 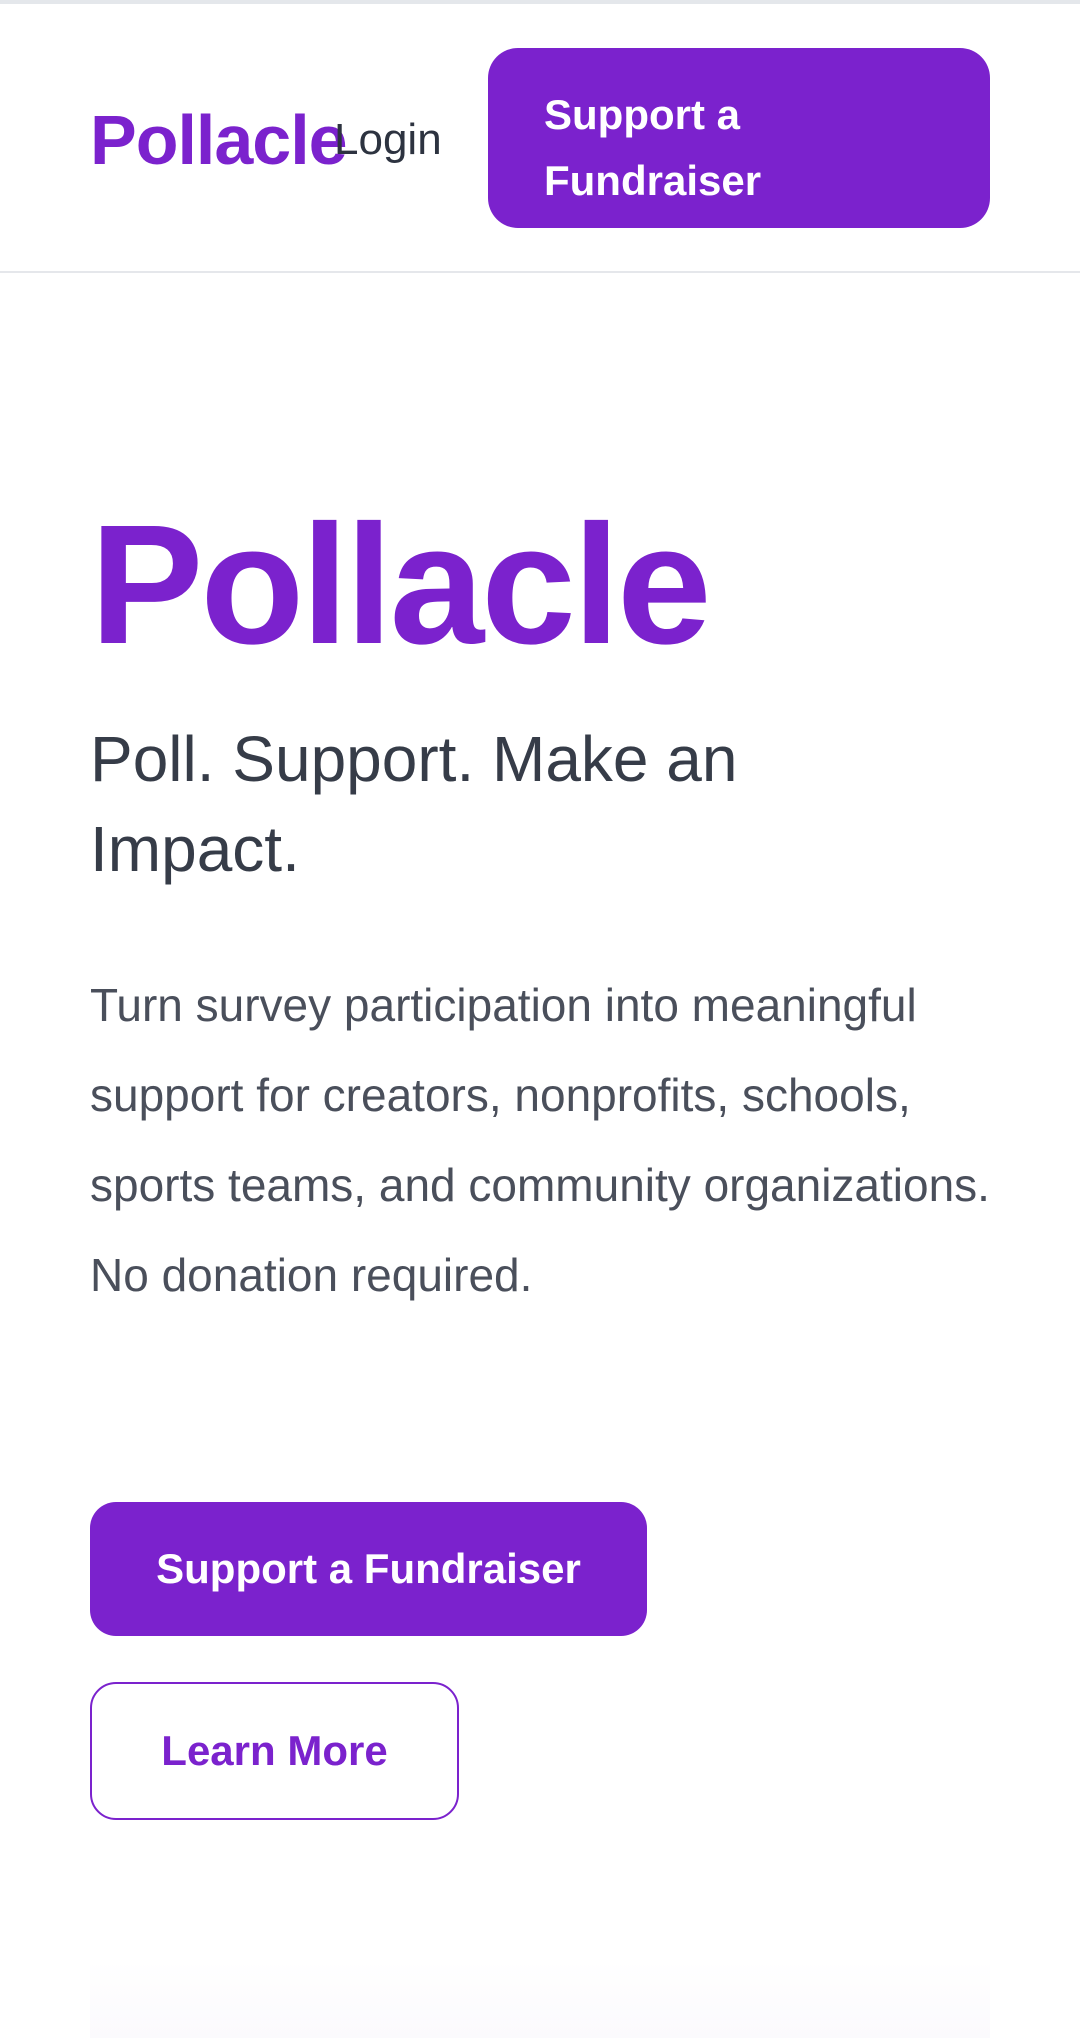 What do you see at coordinates (739, 138) in the screenshot?
I see `header-support-fundraiser-button: Support a Fundraiser` at bounding box center [739, 138].